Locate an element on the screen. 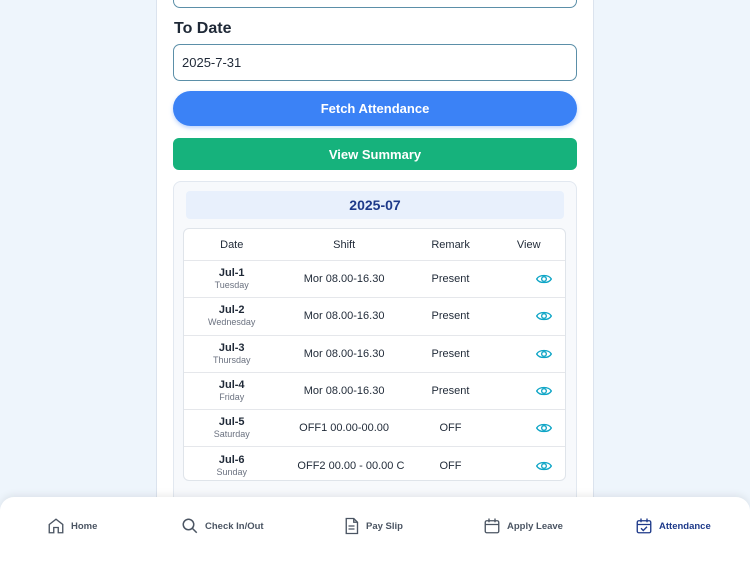 The image size is (750, 563). calendar-check-icon is located at coordinates (644, 526).